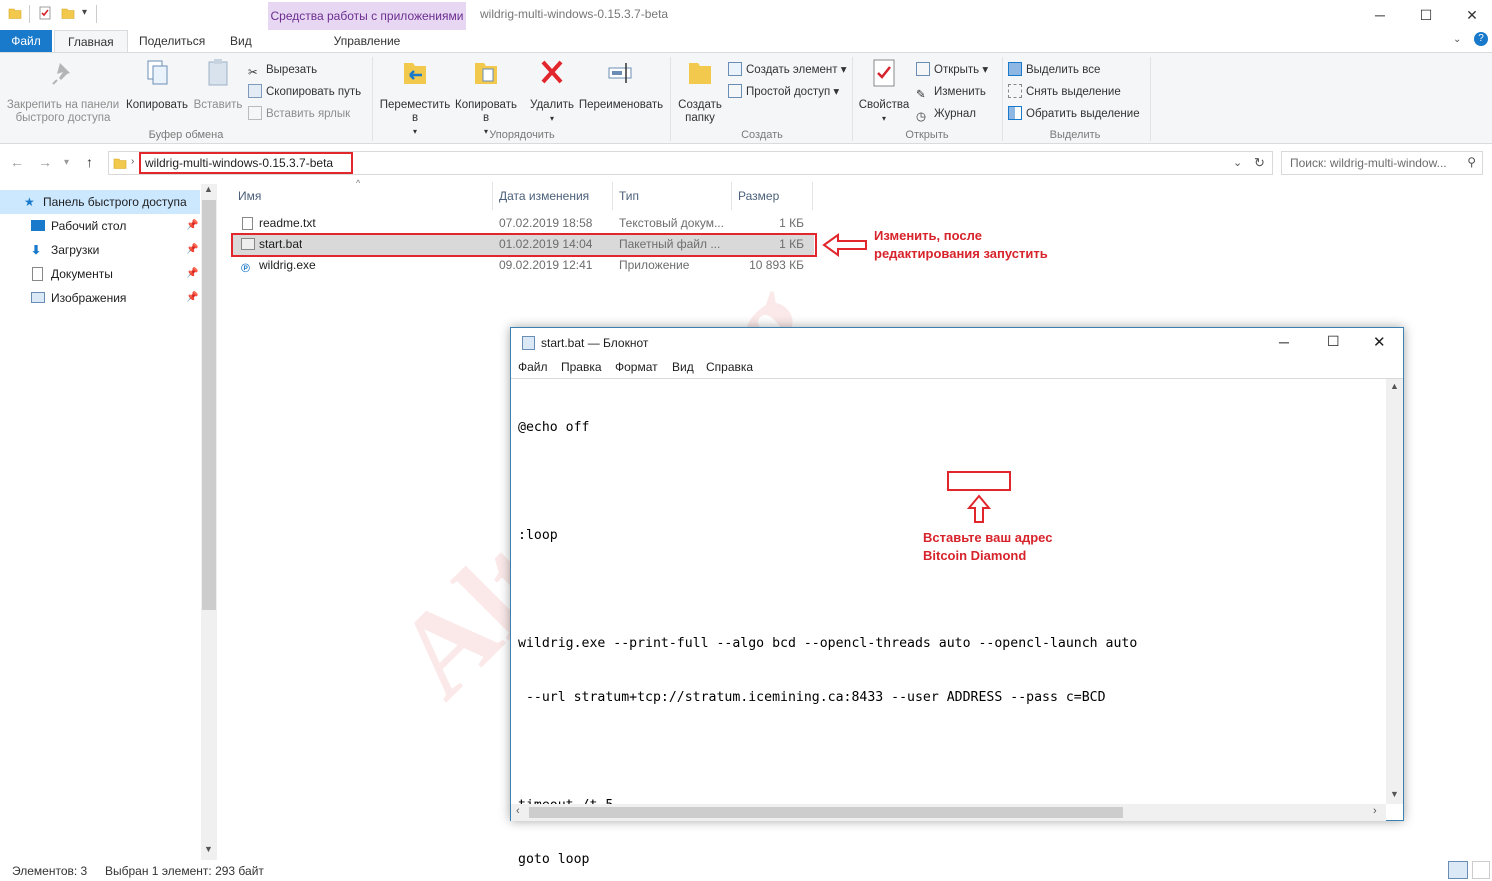 This screenshot has height=881, width=1492. What do you see at coordinates (1394, 591) in the screenshot?
I see `notepad-vertical-scrollbar: ▲ ▼` at bounding box center [1394, 591].